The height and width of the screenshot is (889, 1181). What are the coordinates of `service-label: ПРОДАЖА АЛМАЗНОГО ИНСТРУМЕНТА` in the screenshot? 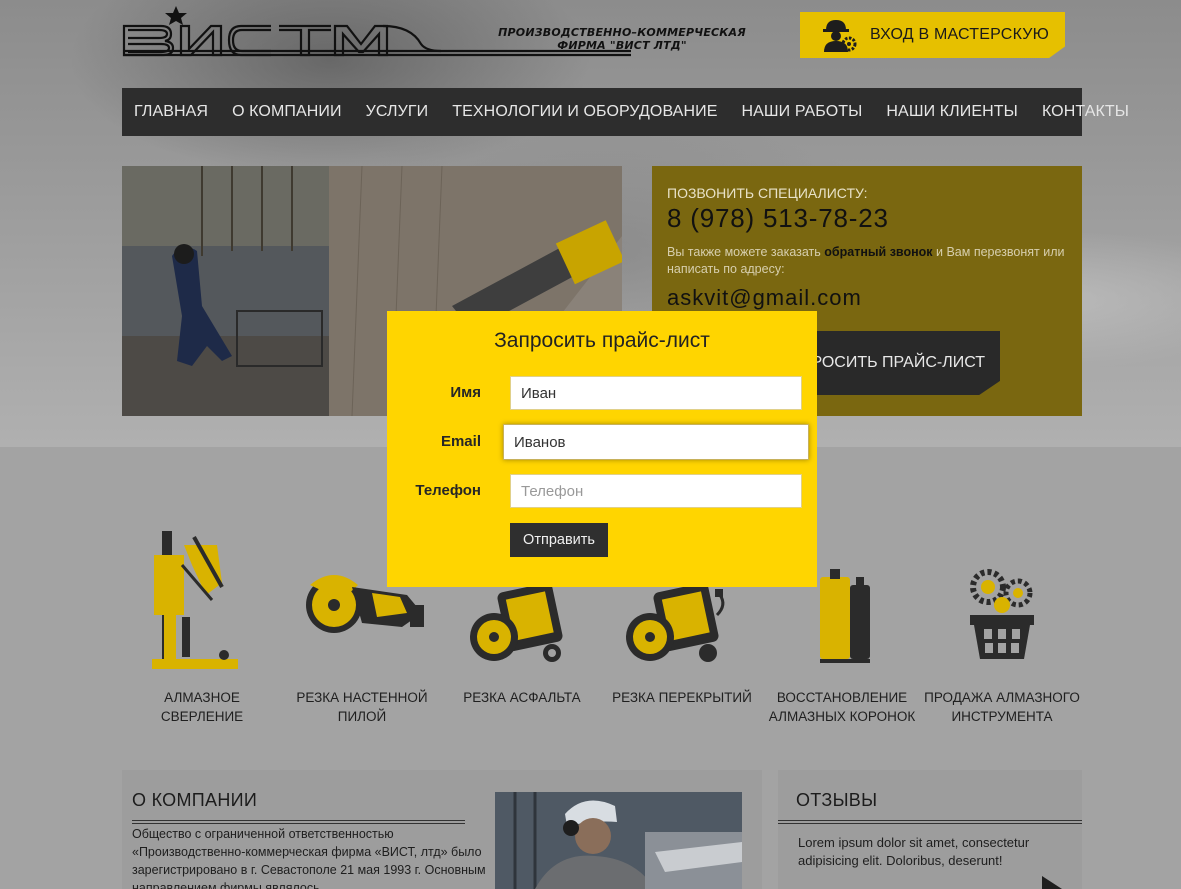 It's located at (1002, 707).